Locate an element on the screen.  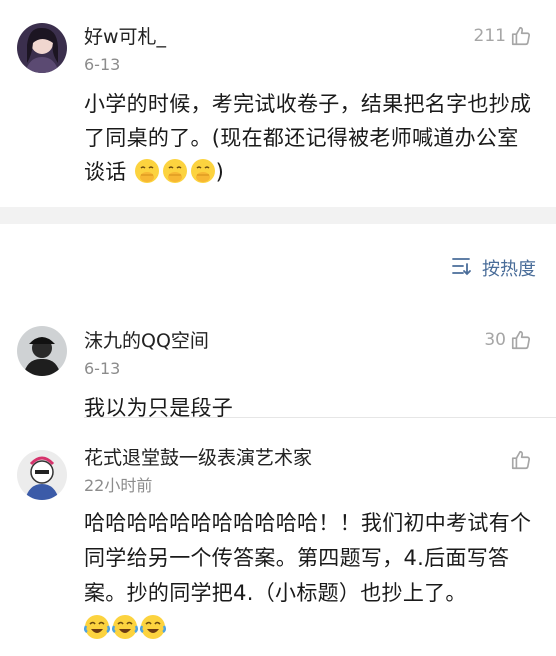
sort-bar: 按热度 is located at coordinates (278, 259).